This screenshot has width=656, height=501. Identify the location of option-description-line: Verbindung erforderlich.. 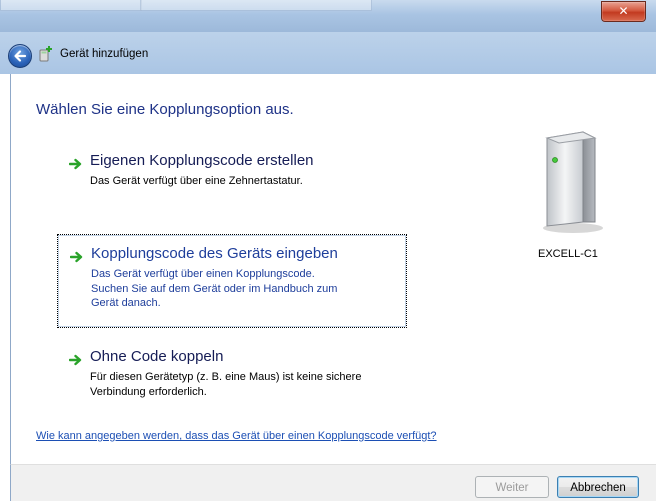
(148, 391).